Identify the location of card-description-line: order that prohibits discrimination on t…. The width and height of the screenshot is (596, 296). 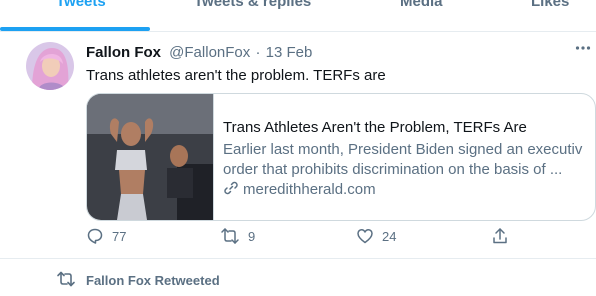
(393, 169).